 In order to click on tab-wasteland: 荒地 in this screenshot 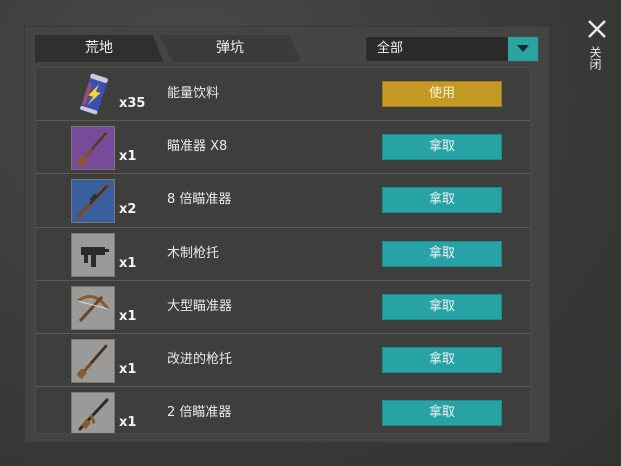, I will do `click(99, 48)`.